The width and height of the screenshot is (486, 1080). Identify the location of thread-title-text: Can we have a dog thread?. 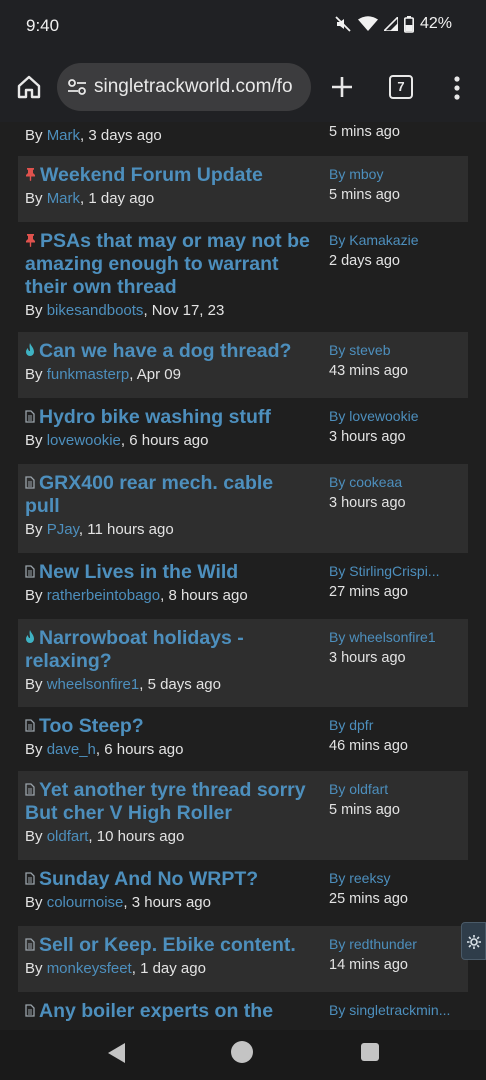
(165, 351).